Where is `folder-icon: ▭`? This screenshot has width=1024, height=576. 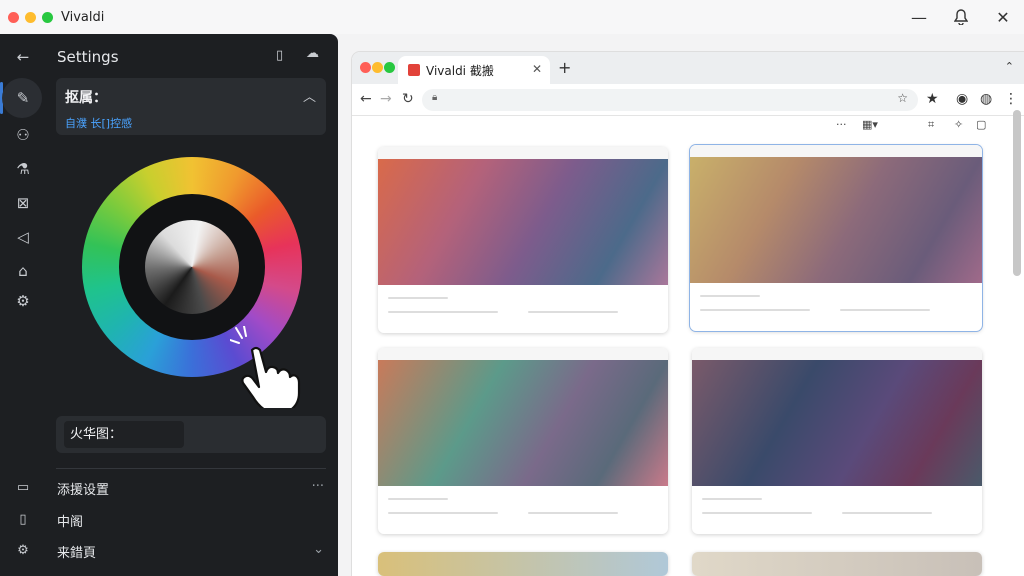
folder-icon: ▭ is located at coordinates (23, 487).